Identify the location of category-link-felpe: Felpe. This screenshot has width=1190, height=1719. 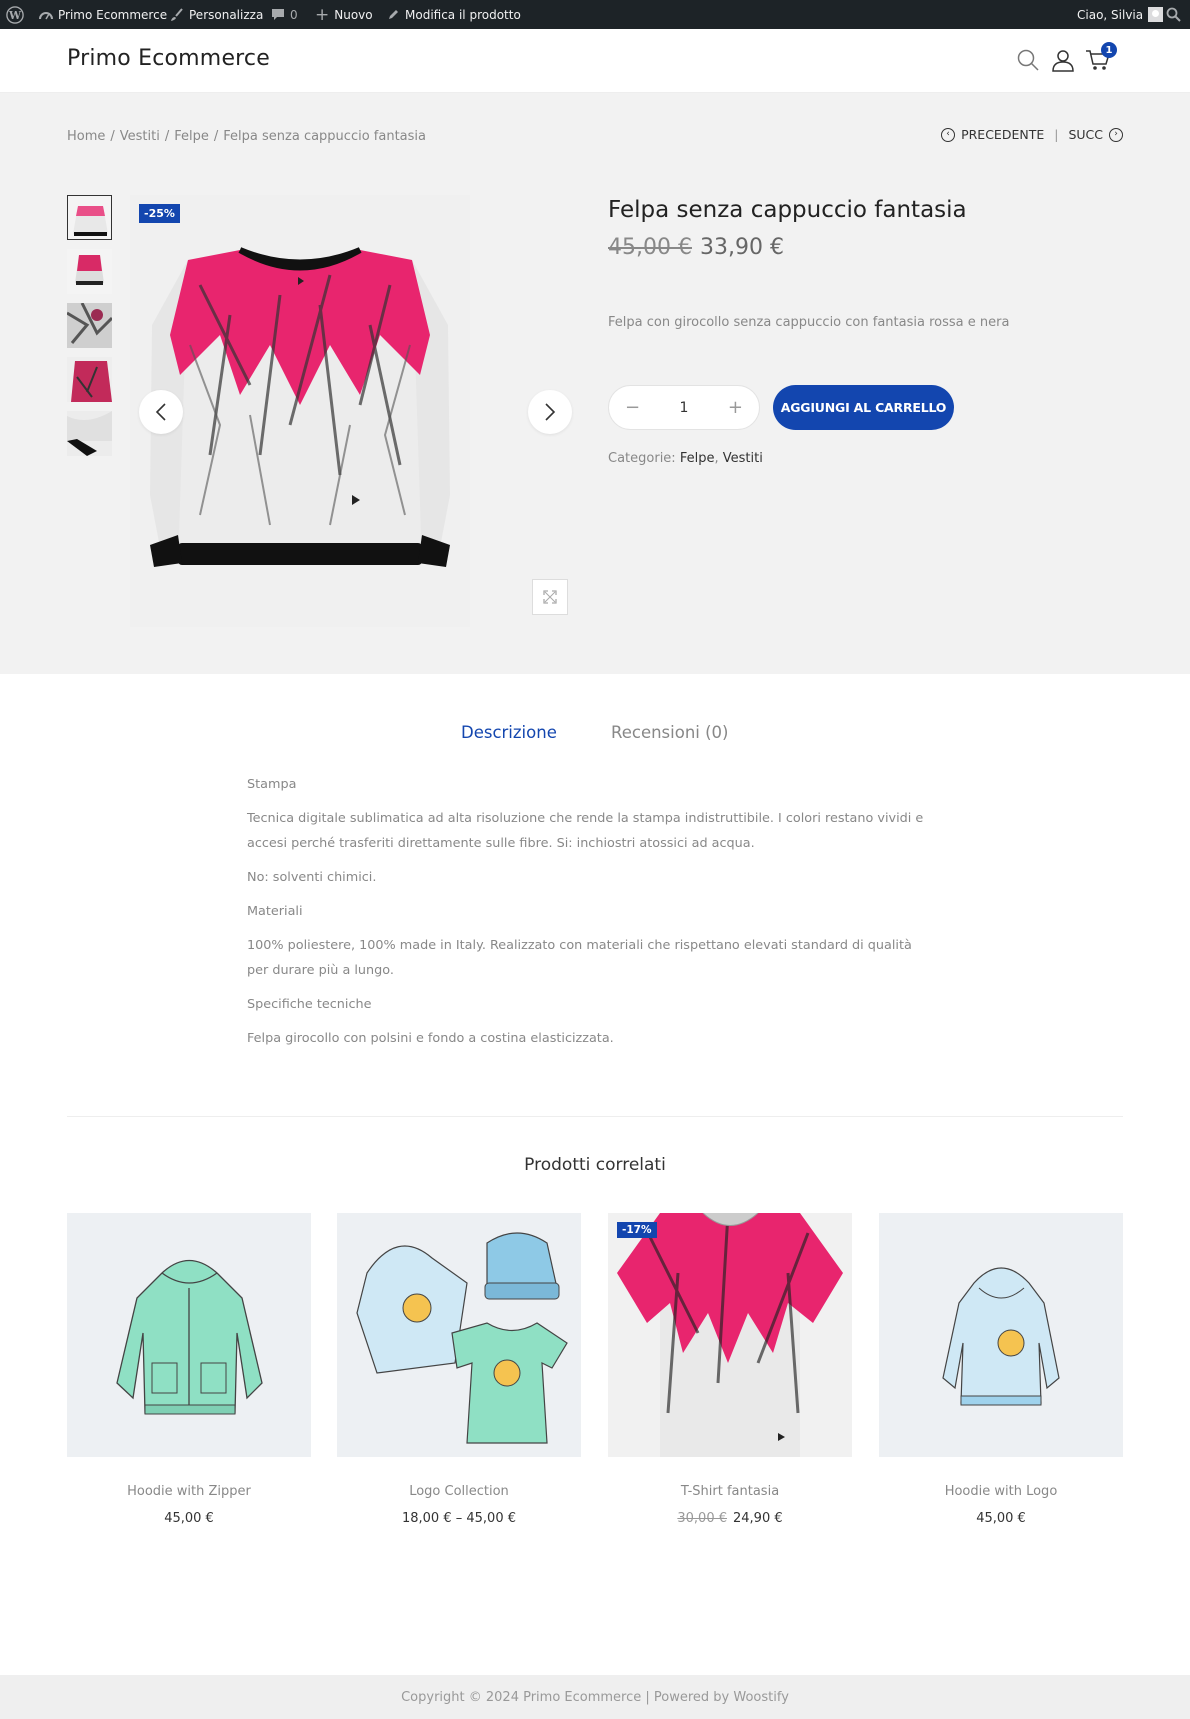
(697, 458).